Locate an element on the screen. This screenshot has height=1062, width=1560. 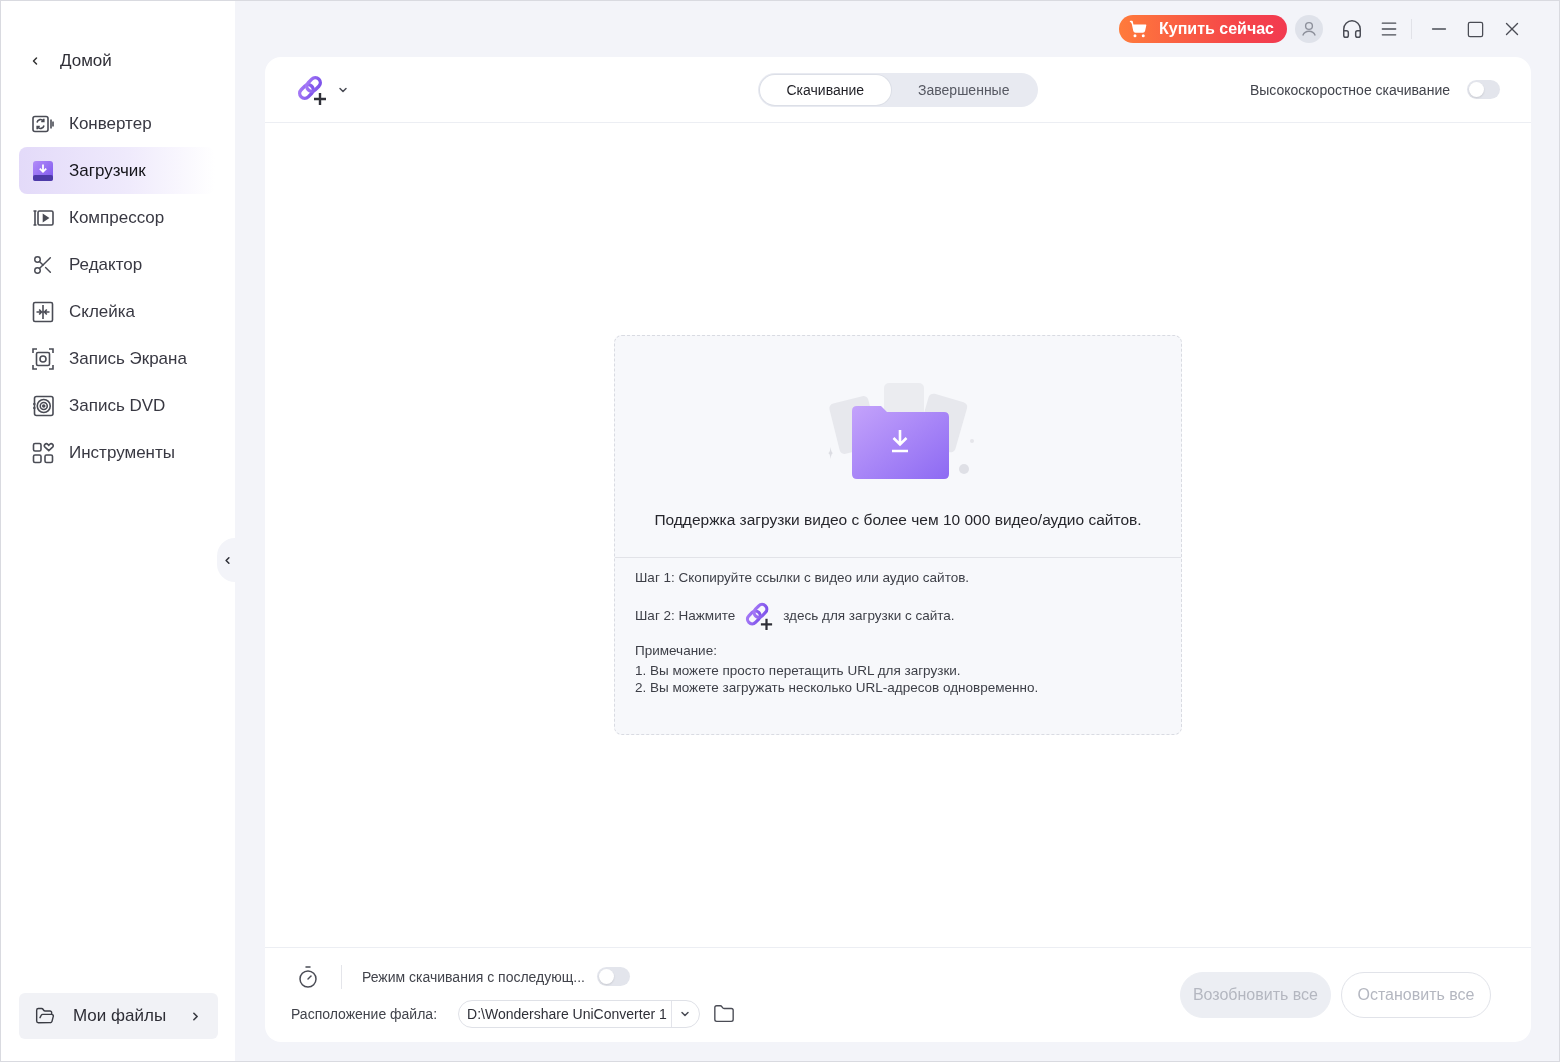
tab: Скачивание is located at coordinates (825, 89).